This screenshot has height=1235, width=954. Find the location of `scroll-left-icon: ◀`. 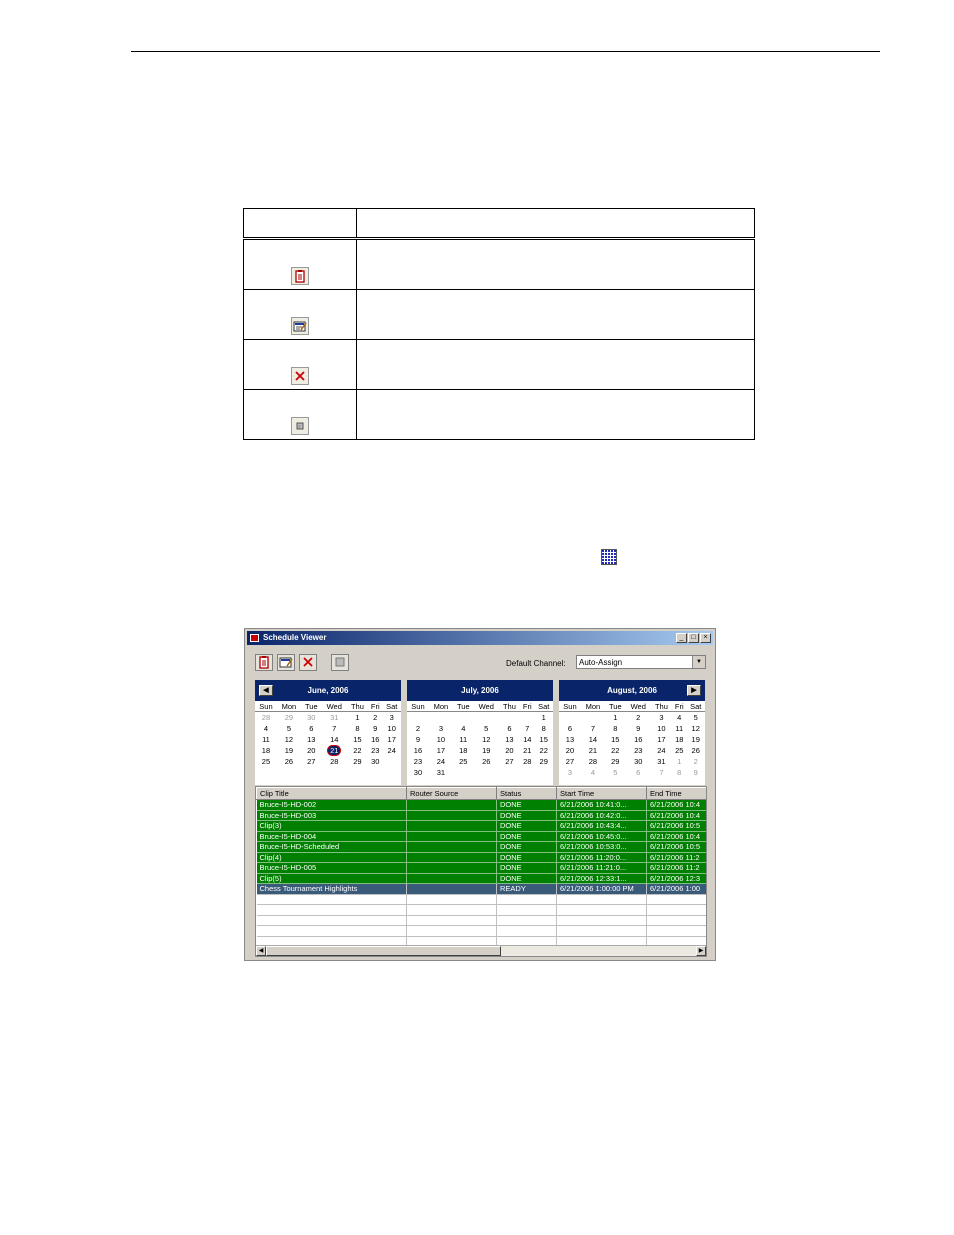

scroll-left-icon: ◀ is located at coordinates (261, 951).